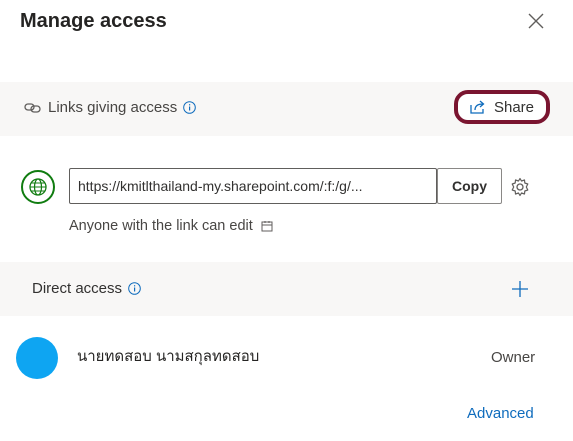 The height and width of the screenshot is (441, 573). I want to click on link-permission-text: Anyone with the link can edit, so click(171, 226).